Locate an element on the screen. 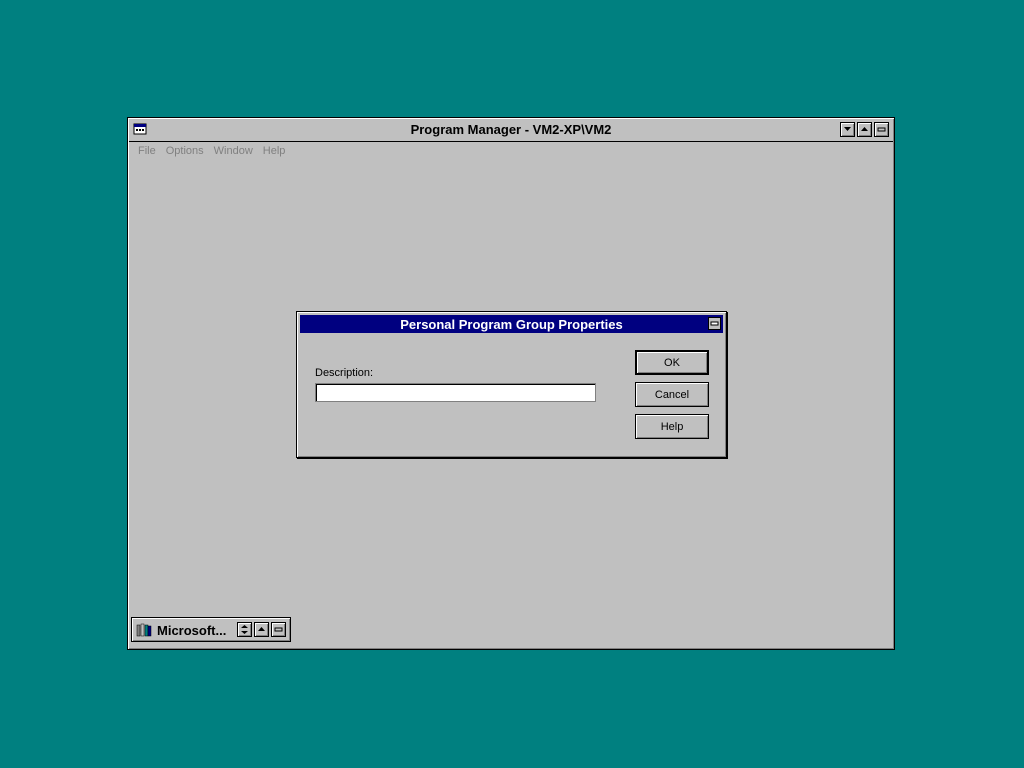 The height and width of the screenshot is (768, 1024). description-label: Description: is located at coordinates (344, 373).